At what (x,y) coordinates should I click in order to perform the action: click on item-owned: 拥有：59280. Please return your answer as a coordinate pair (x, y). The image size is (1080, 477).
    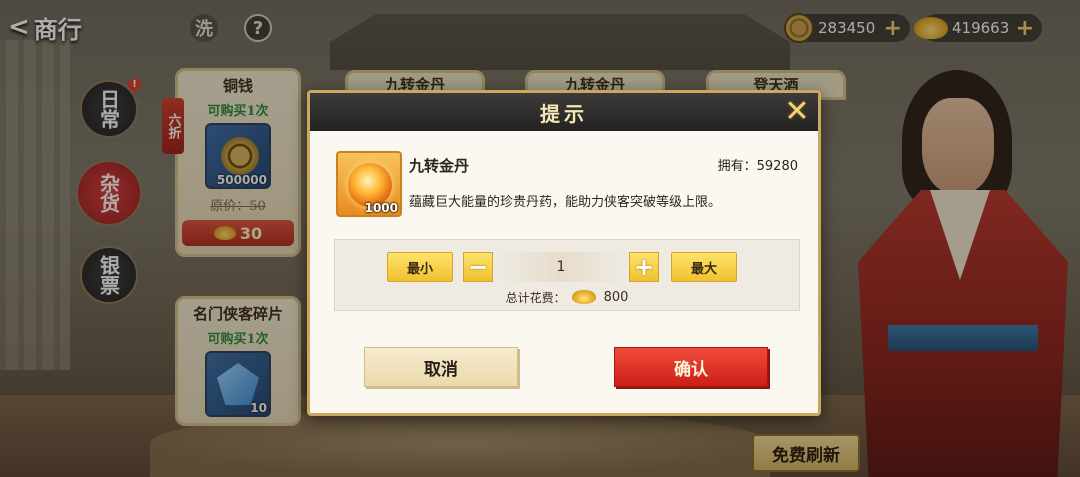
    Looking at the image, I should click on (757, 166).